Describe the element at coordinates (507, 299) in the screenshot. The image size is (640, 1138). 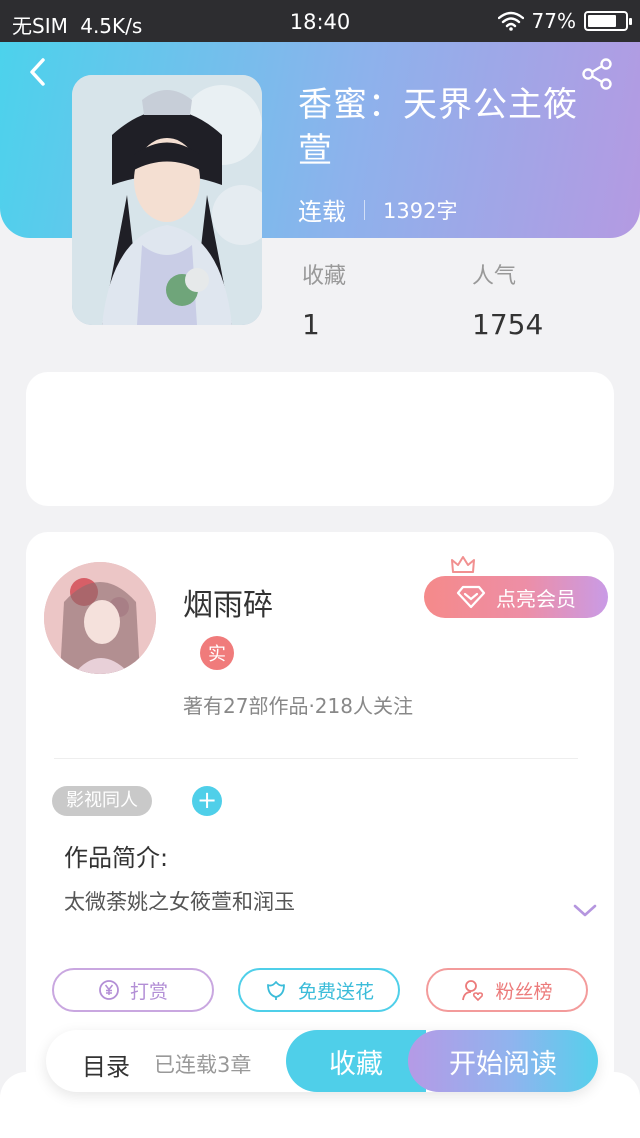
I see `stat-popularity: 人气 1754` at that location.